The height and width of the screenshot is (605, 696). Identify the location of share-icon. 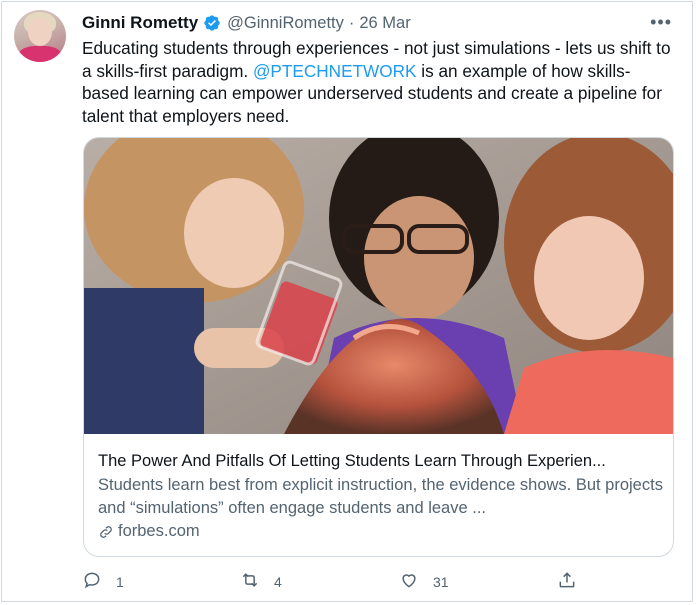
(567, 581).